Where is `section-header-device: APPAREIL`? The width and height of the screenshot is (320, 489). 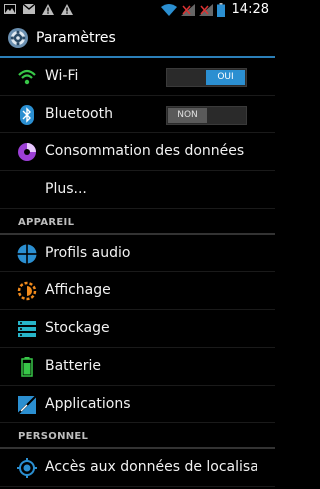
section-header-device: APPAREIL is located at coordinates (137, 222).